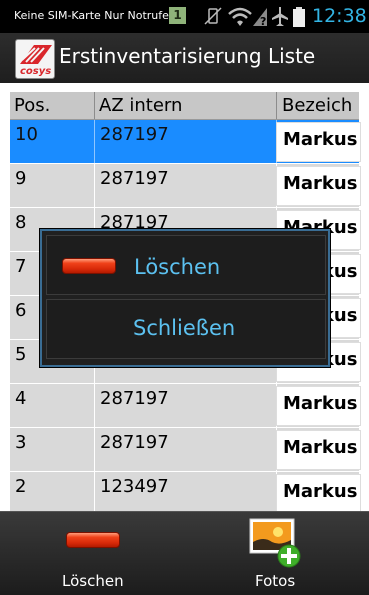 The image size is (369, 595). What do you see at coordinates (185, 142) in the screenshot?
I see `table-row: 10 287197 Markus` at bounding box center [185, 142].